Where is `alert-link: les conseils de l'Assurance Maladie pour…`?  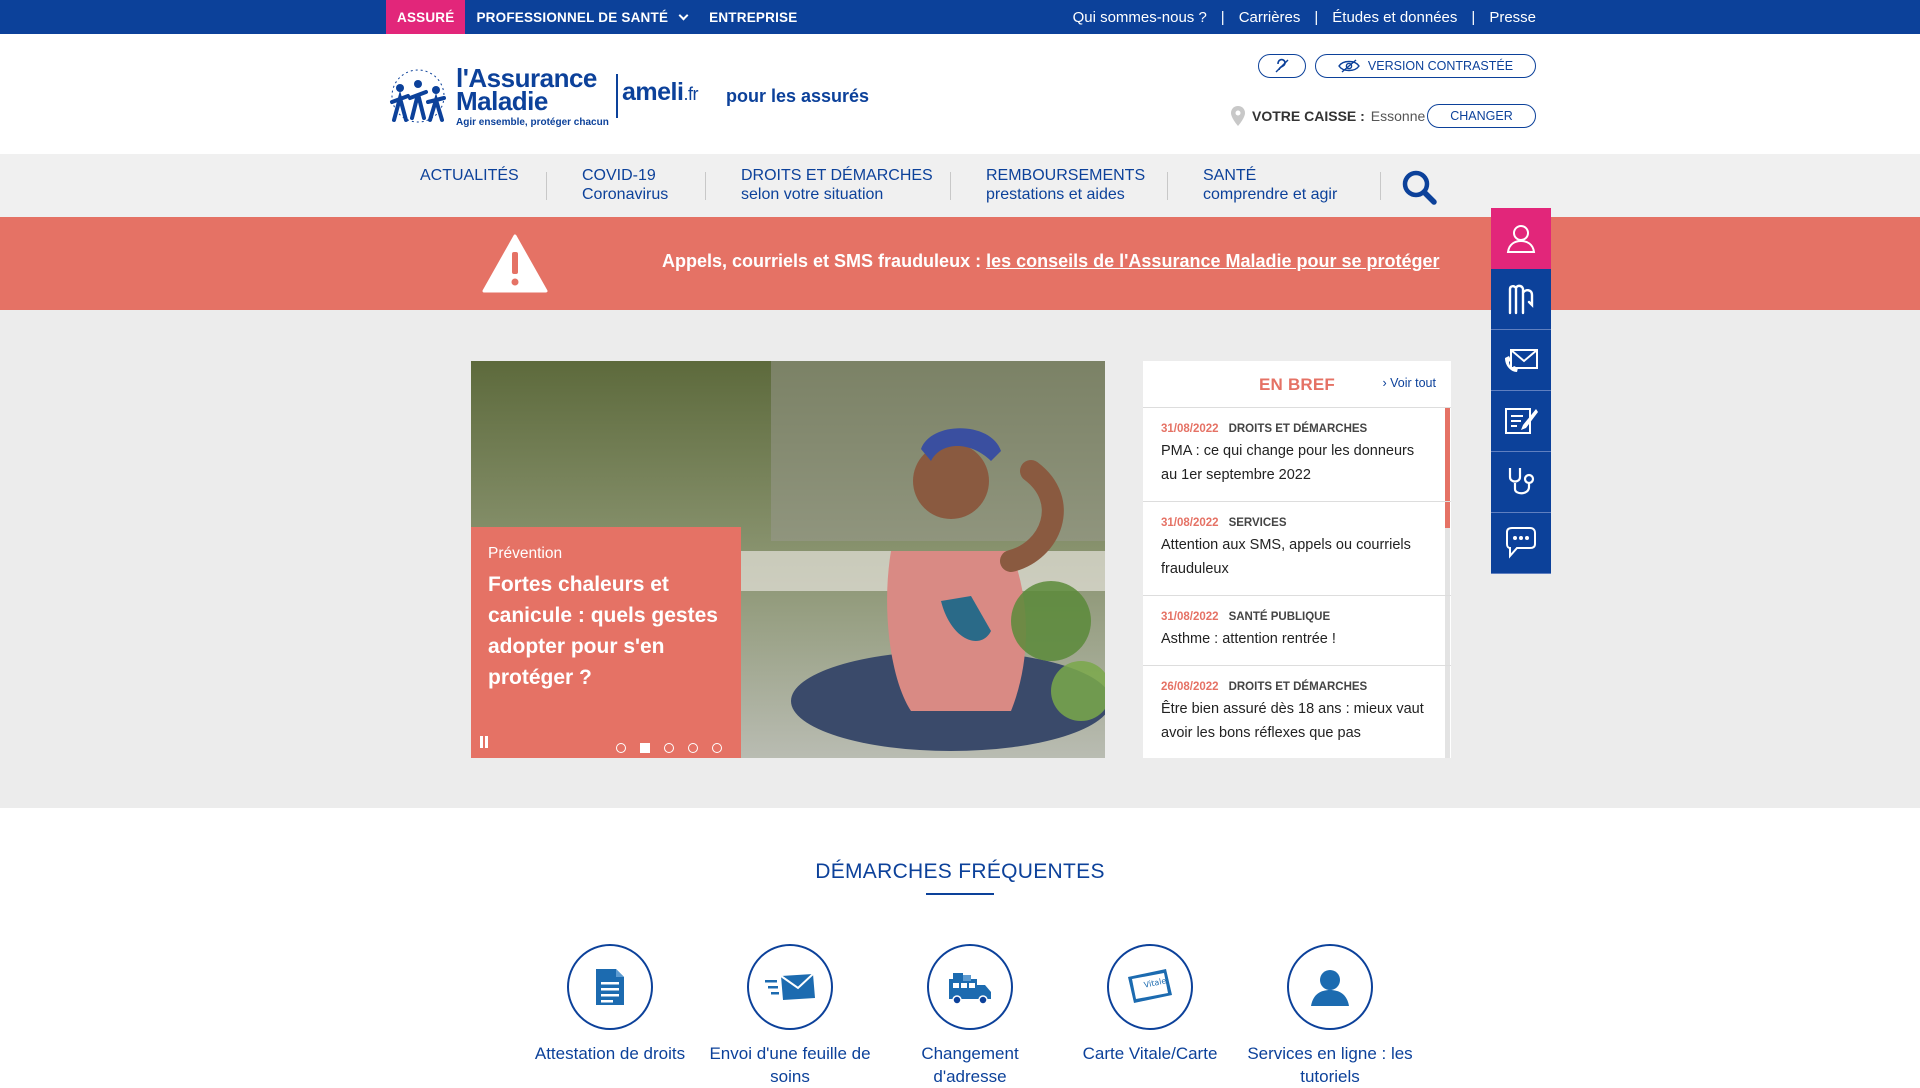
alert-link: les conseils de l'Assurance Maladie pour… is located at coordinates (1212, 261).